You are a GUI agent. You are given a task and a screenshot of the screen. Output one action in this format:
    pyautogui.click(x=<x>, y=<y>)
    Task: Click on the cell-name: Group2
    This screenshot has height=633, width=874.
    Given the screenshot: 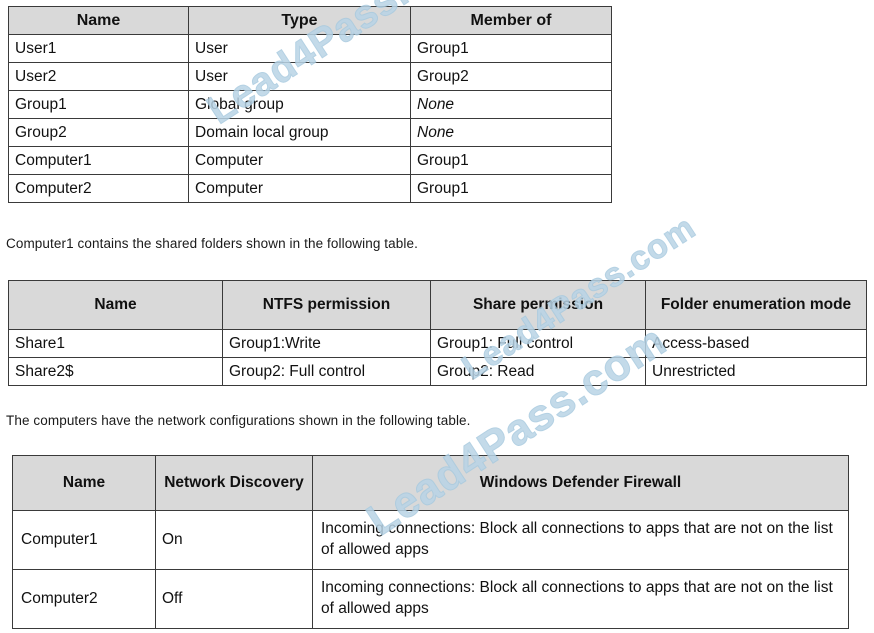 What is the action you would take?
    pyautogui.click(x=98, y=132)
    